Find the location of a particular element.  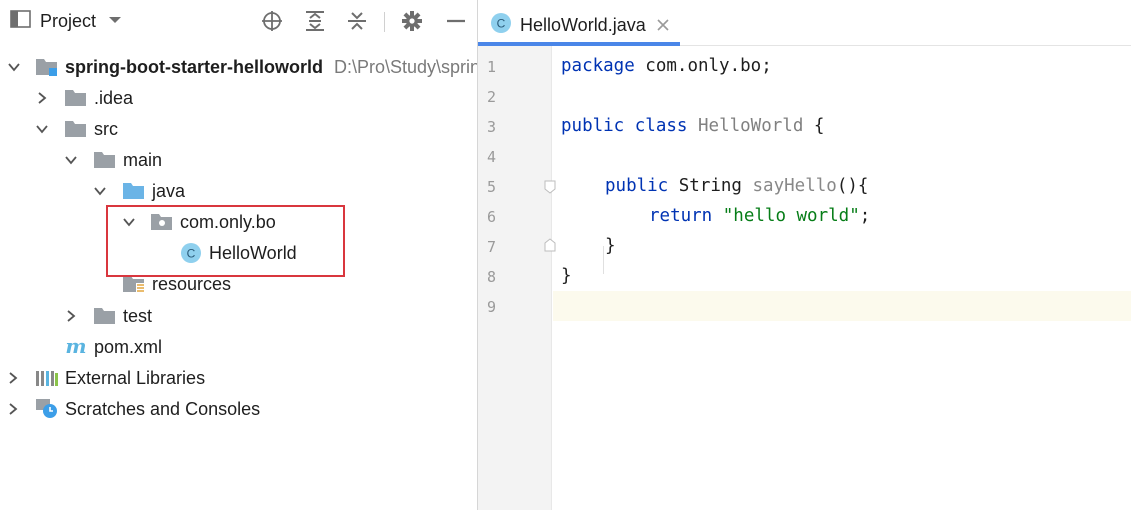

tree-label: External Libraries is located at coordinates (135, 378).